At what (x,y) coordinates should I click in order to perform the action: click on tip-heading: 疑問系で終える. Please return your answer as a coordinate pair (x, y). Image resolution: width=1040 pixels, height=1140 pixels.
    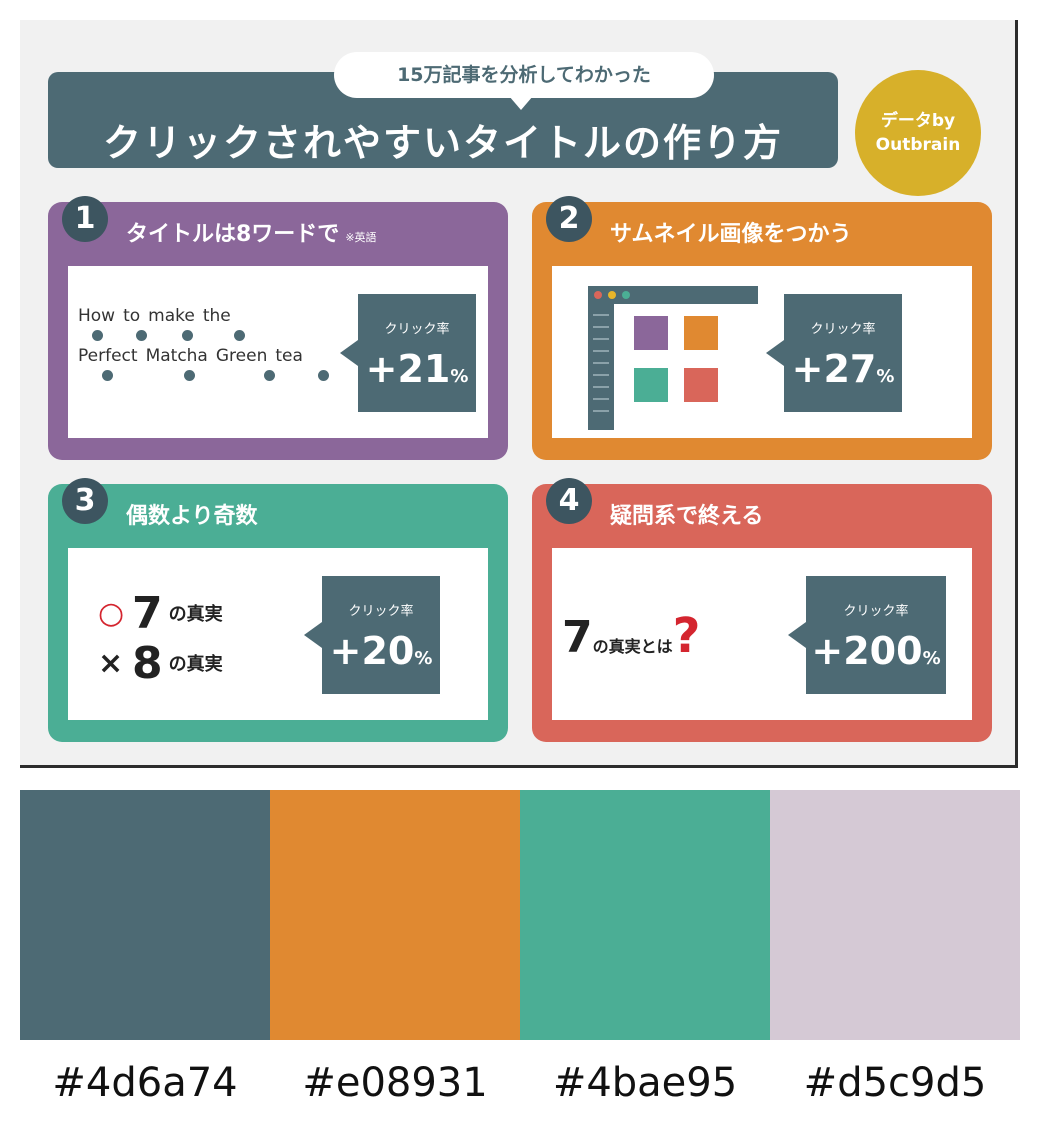
    Looking at the image, I should click on (687, 516).